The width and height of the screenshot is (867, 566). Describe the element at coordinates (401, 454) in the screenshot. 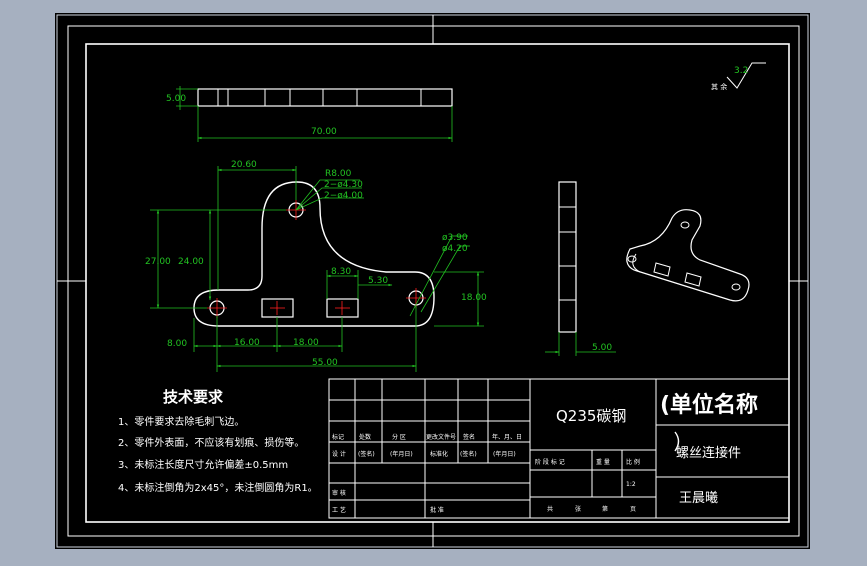

I see `tb-design-date: (年月日)` at that location.